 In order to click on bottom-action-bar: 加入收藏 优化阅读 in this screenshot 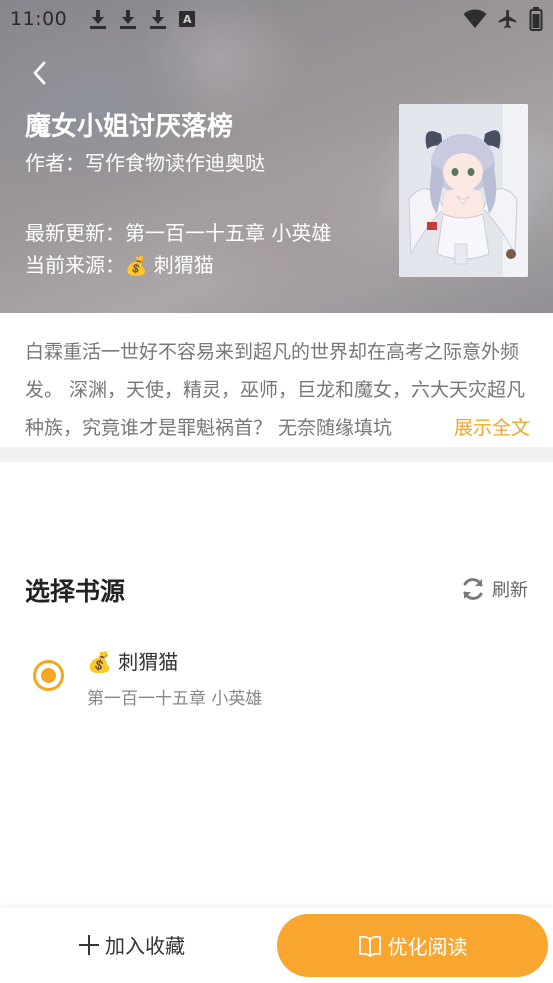, I will do `click(276, 945)`.